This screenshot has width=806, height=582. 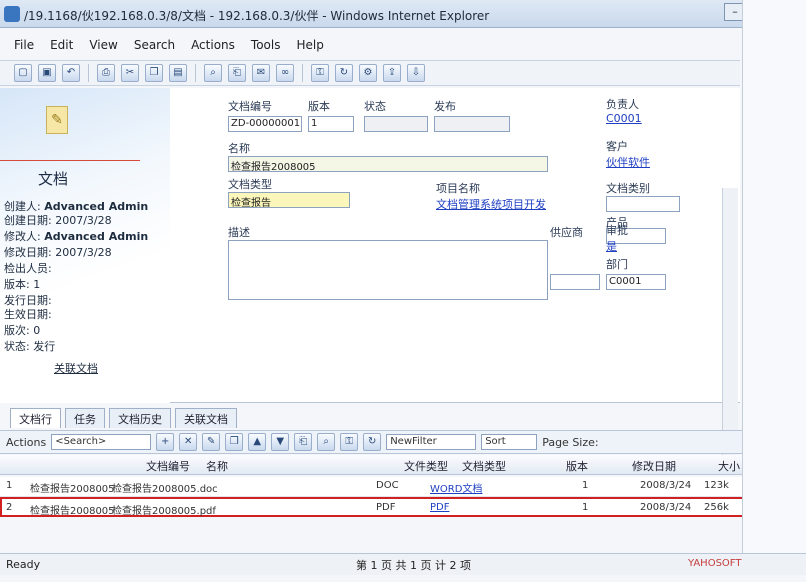 I want to click on dept-field: C0001, so click(x=636, y=282).